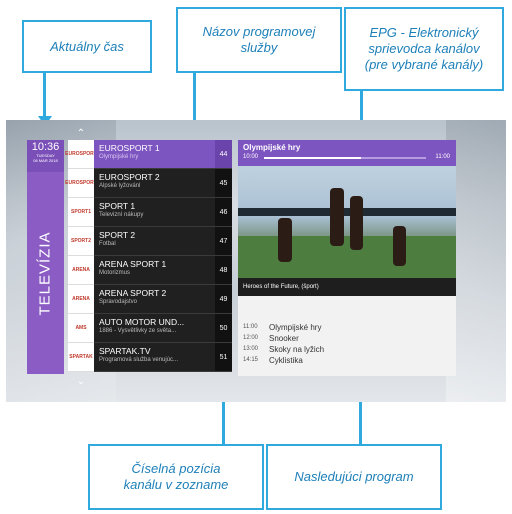  Describe the element at coordinates (45, 147) in the screenshot. I see `clock-time: 10:36` at that location.